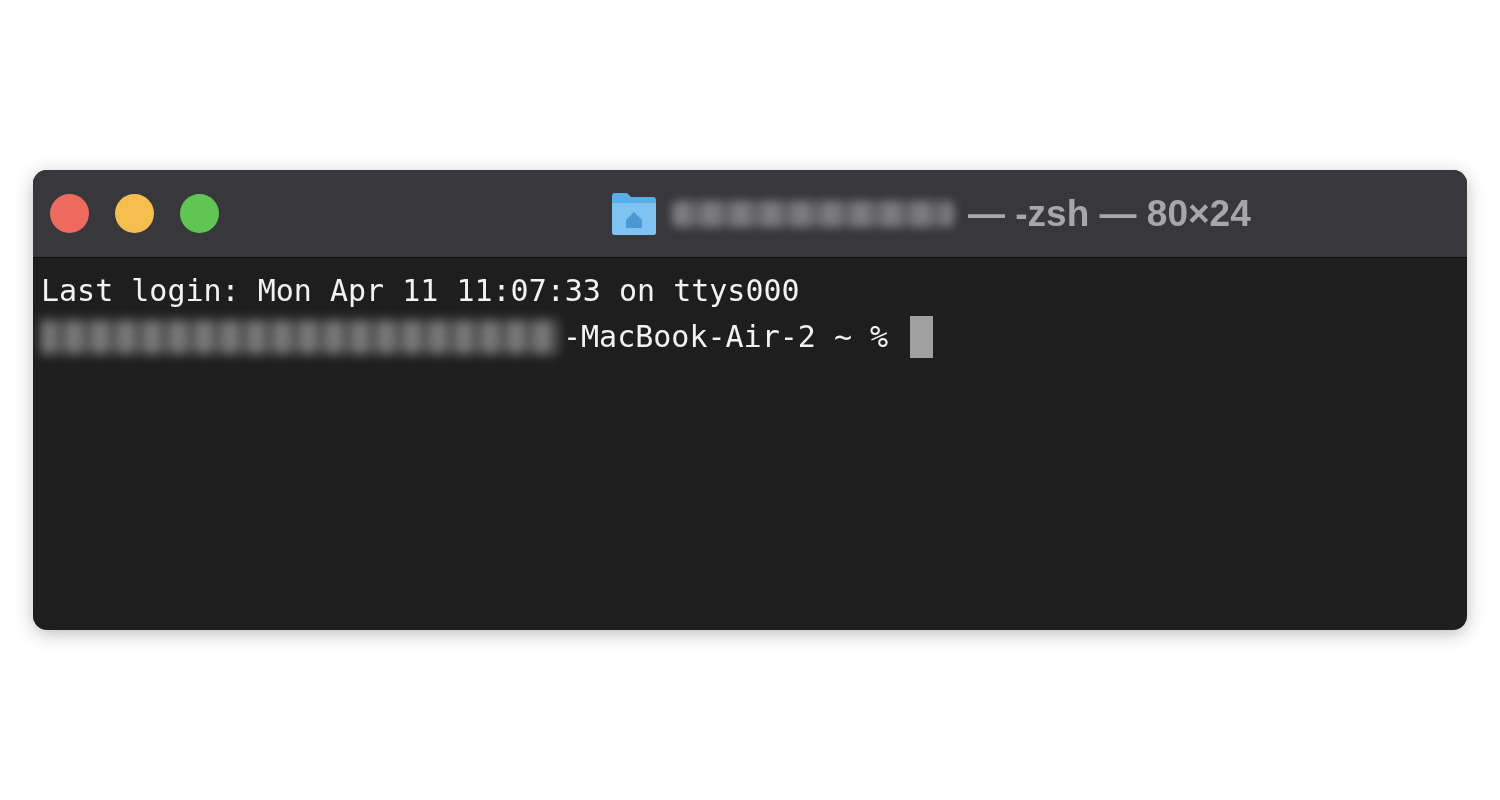  Describe the element at coordinates (420, 291) in the screenshot. I see `terminal-output: Last login: Mon Apr 11 11:07:33 on ttys000` at that location.